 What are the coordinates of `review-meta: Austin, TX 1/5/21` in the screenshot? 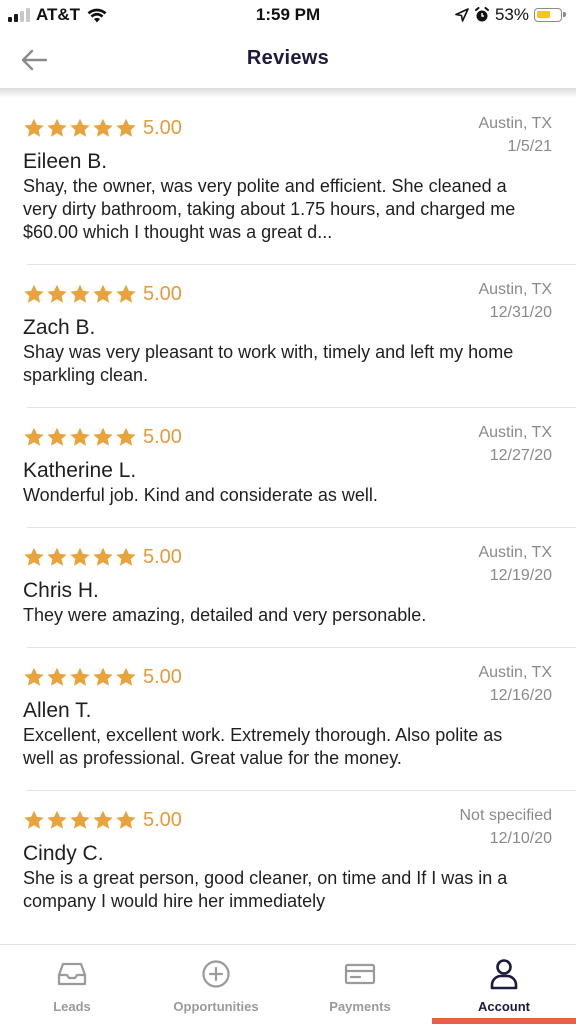 It's located at (515, 135).